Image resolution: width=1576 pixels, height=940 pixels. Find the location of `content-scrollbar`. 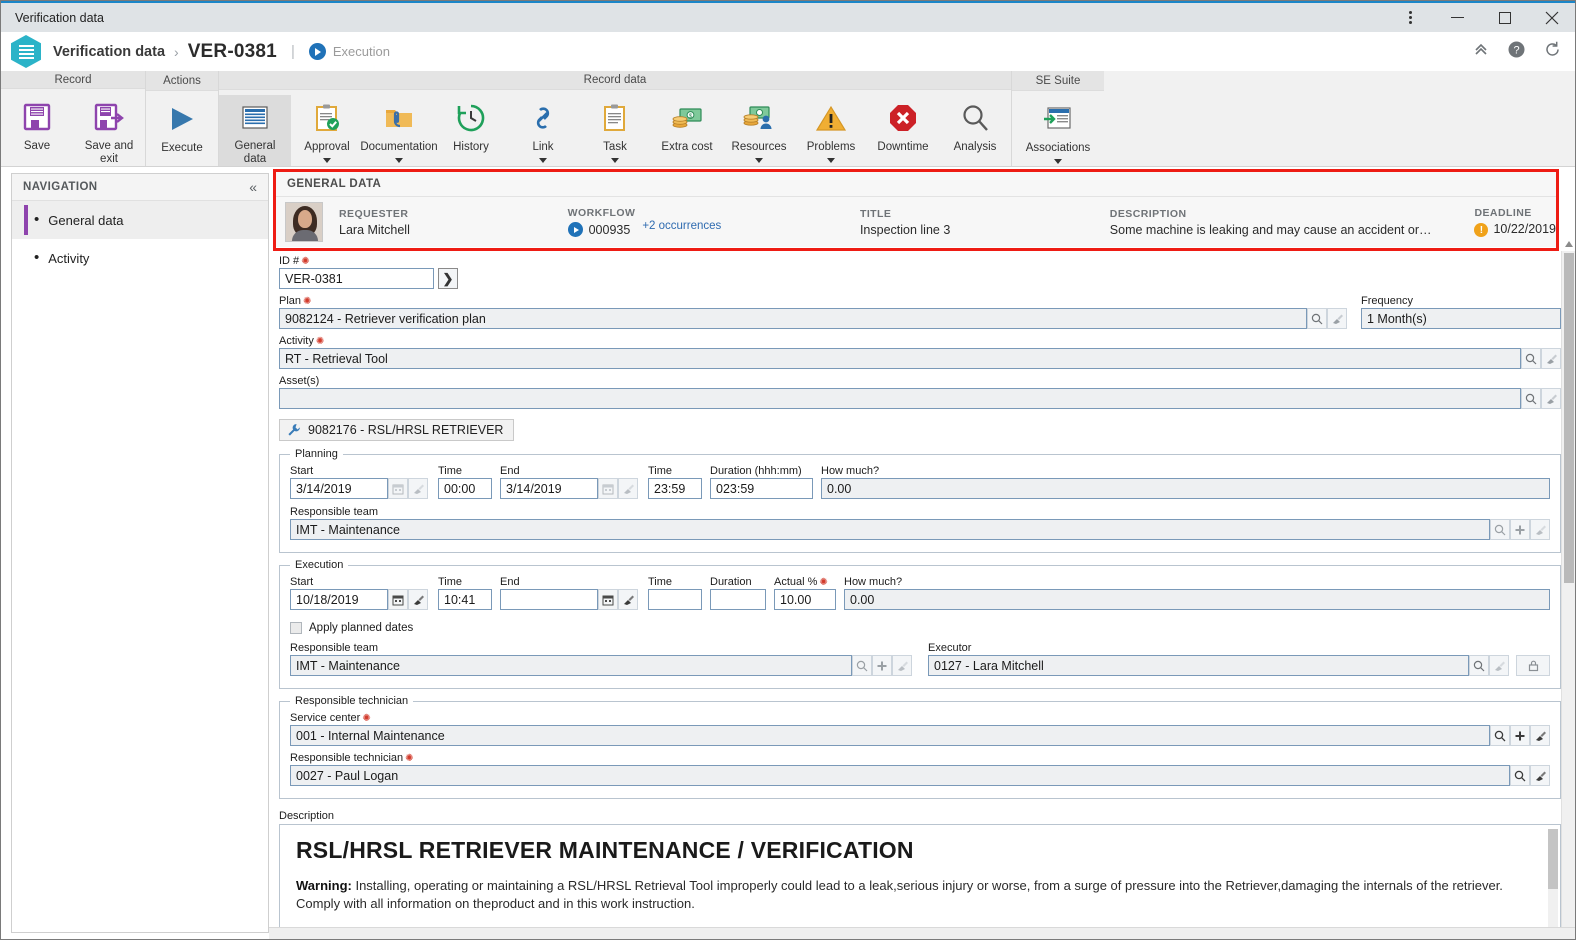

content-scrollbar is located at coordinates (1568, 590).